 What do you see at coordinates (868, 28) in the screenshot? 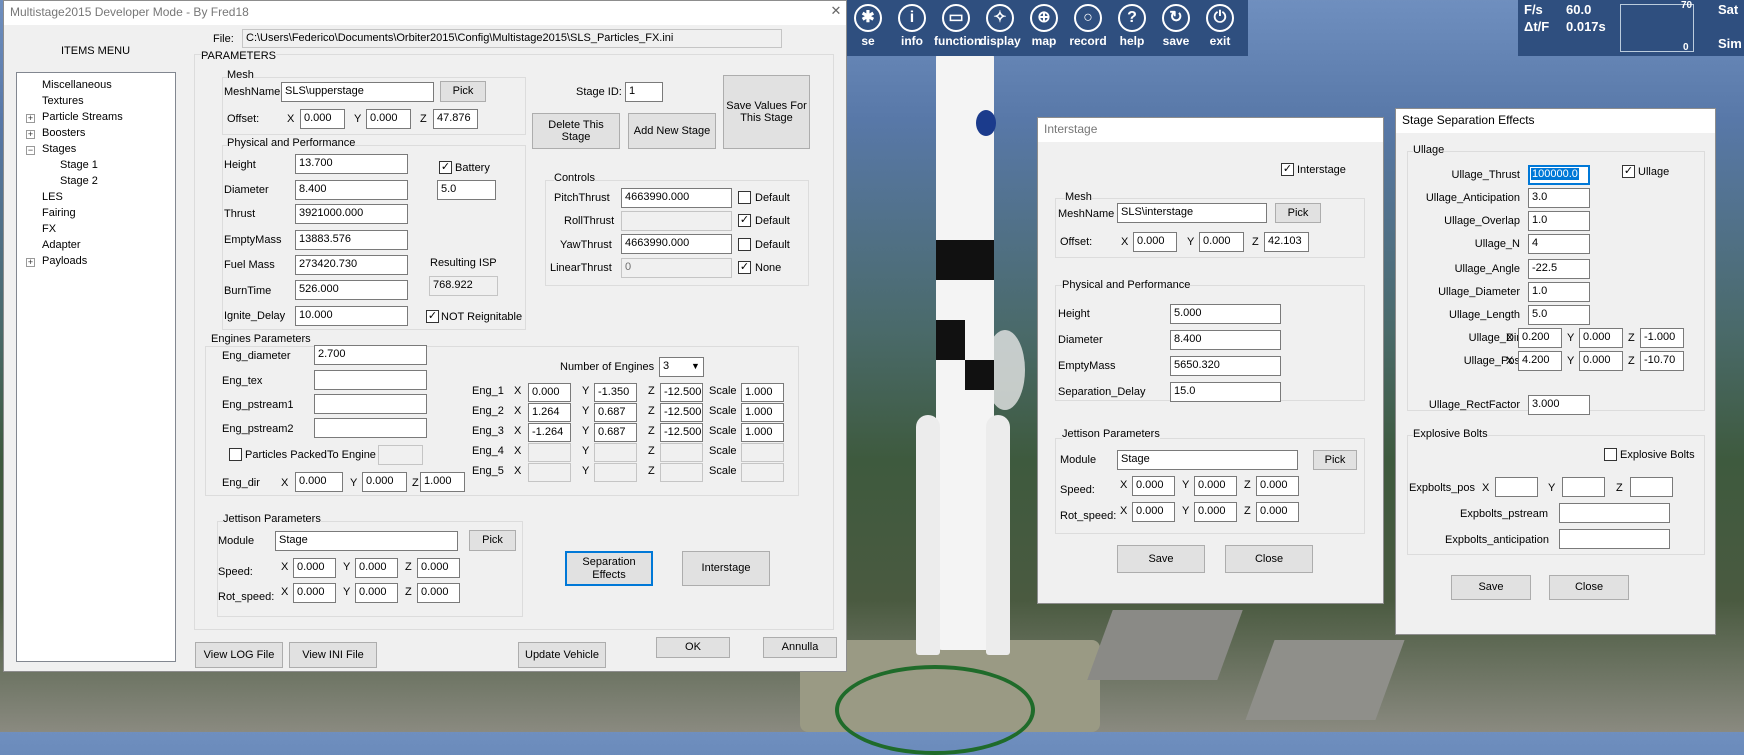
I see `toolbar-item-se: ✱ se` at bounding box center [868, 28].